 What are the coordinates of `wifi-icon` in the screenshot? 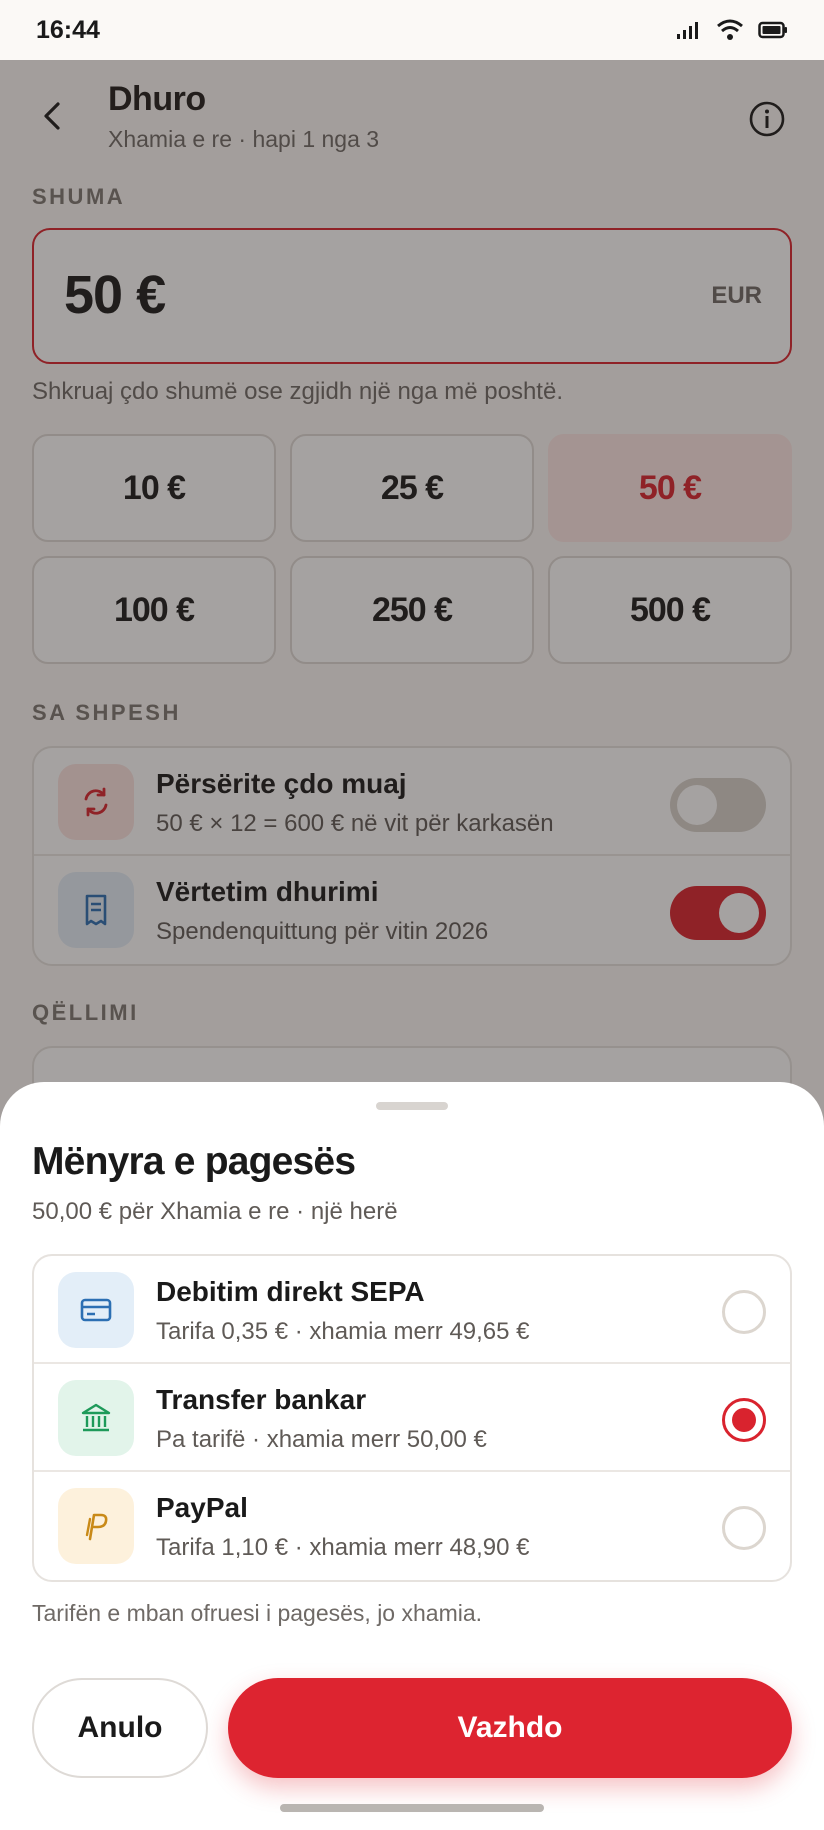 It's located at (730, 29).